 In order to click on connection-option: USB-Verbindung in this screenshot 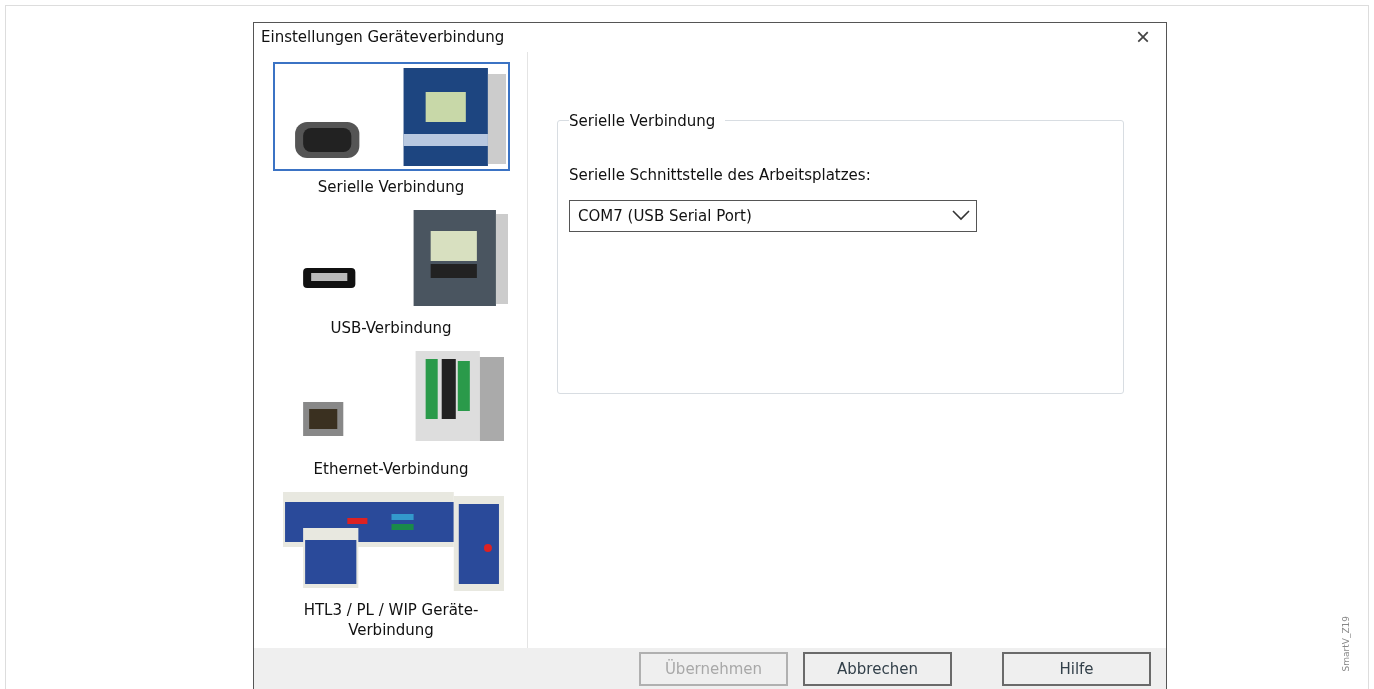, I will do `click(391, 271)`.